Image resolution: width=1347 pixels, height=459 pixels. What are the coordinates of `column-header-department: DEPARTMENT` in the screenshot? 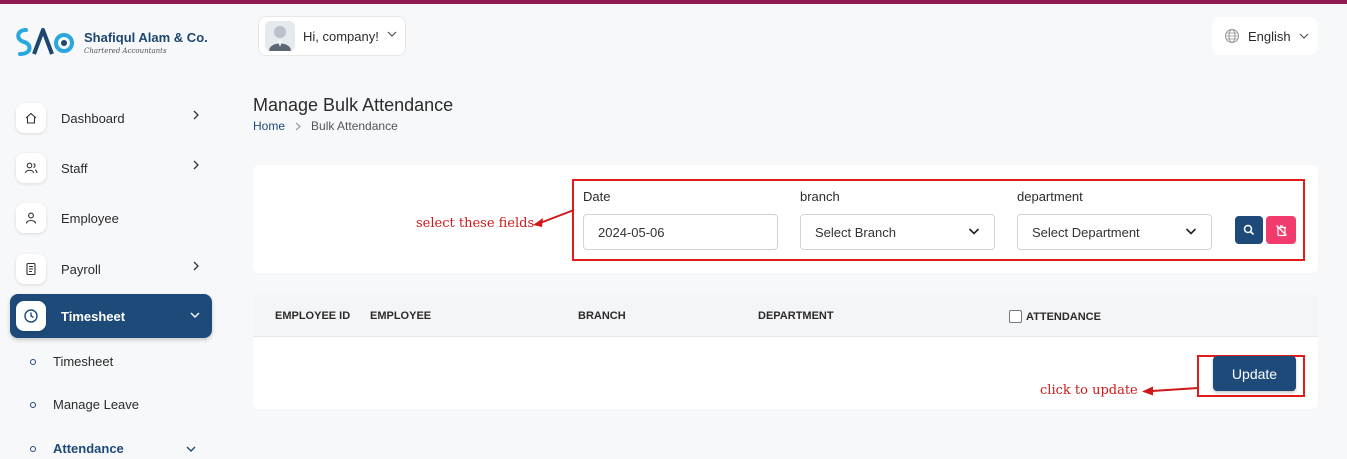 It's located at (796, 316).